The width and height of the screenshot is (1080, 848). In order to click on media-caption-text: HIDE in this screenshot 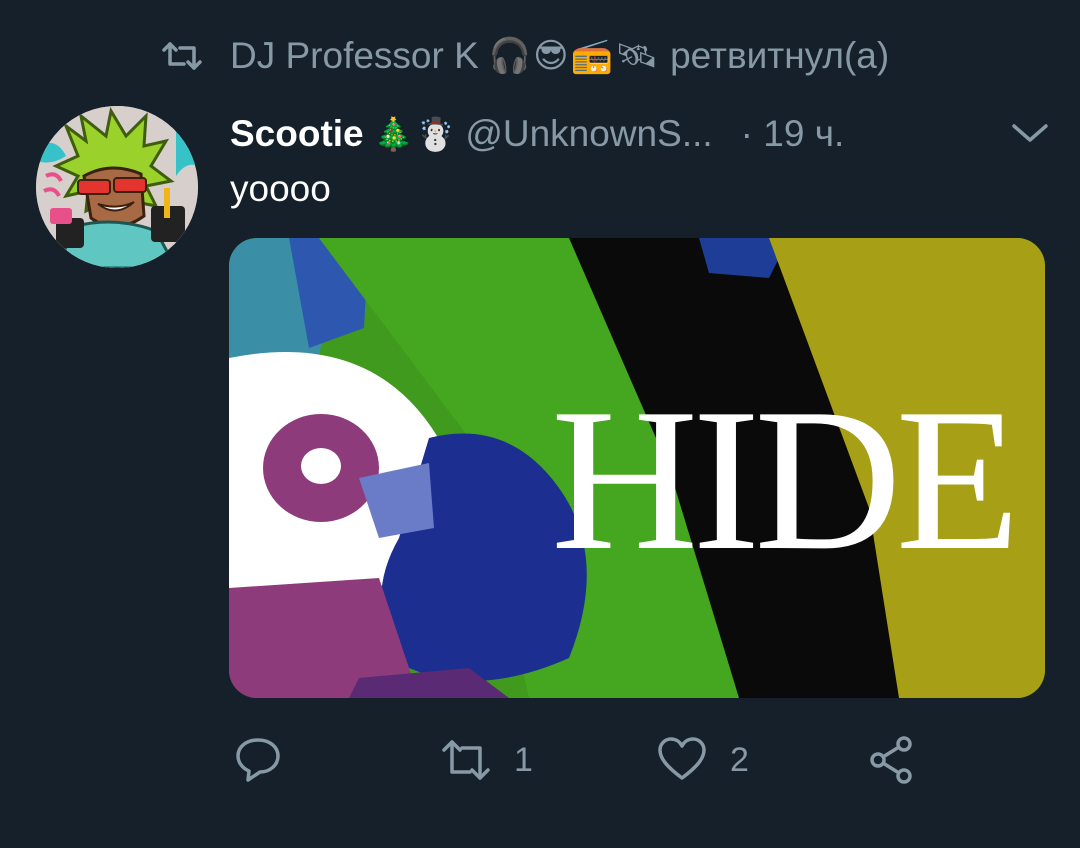, I will do `click(782, 480)`.